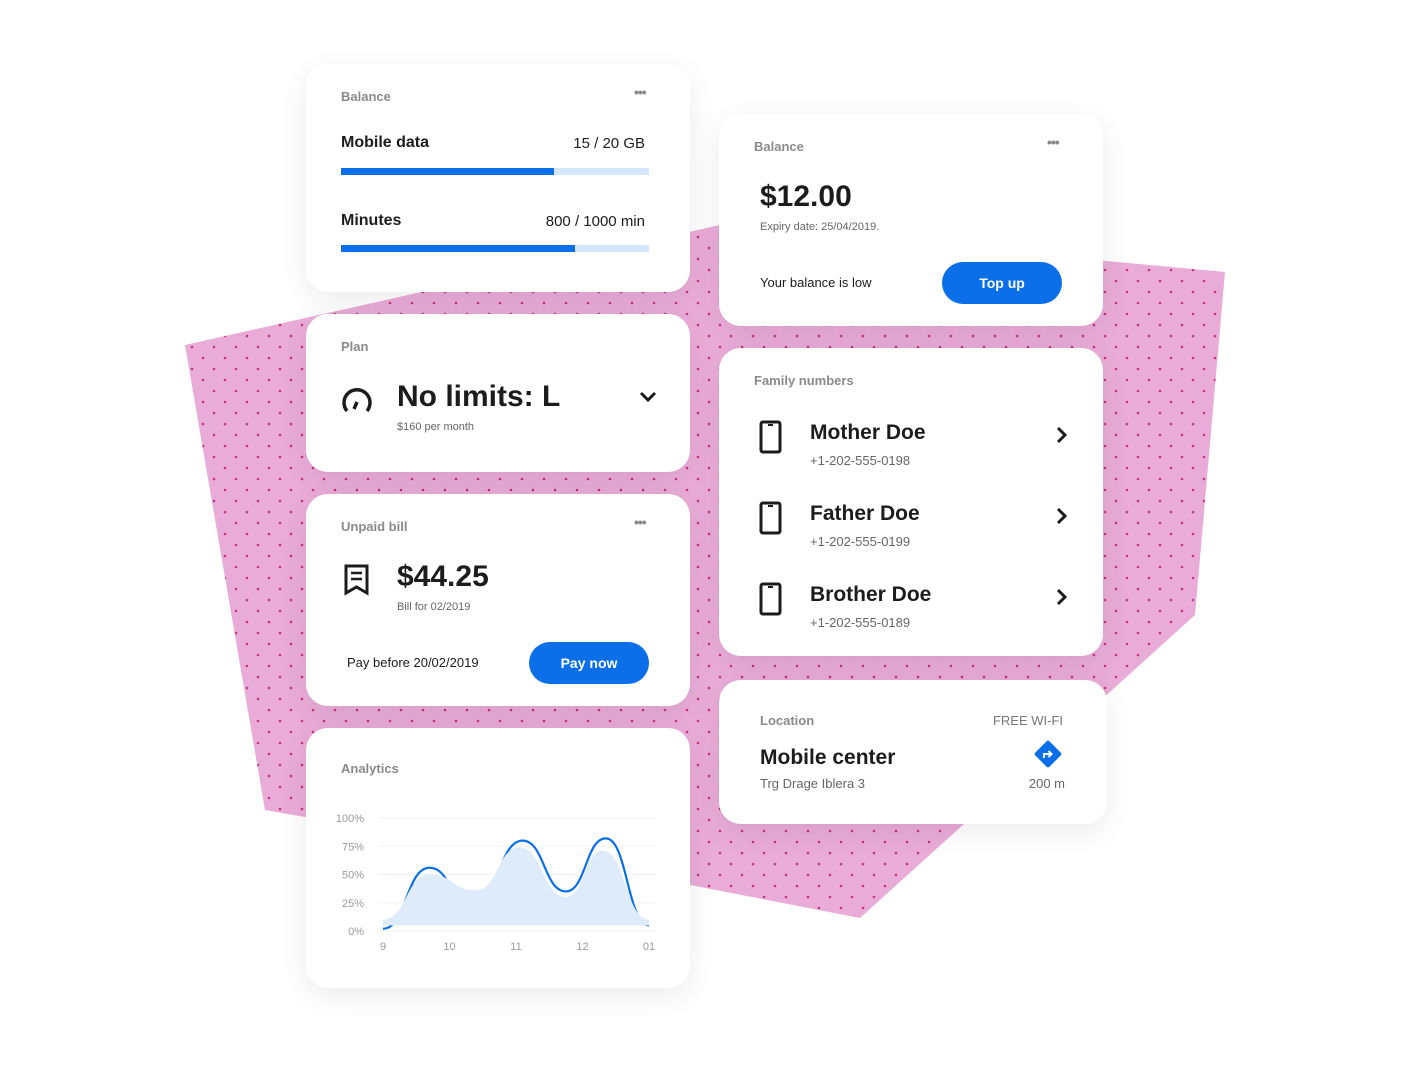 The height and width of the screenshot is (1080, 1410). Describe the element at coordinates (383, 947) in the screenshot. I see `x-tick-label: 9` at that location.